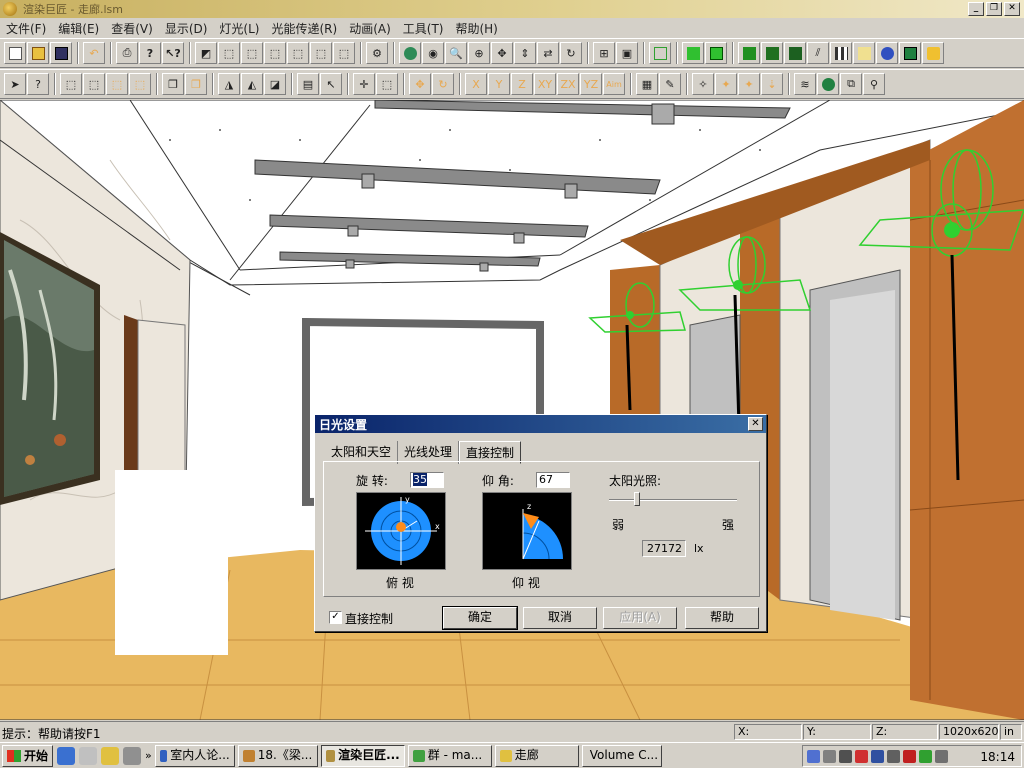 This screenshot has height=768, width=1024. I want to click on browser-icon, so click(66, 755).